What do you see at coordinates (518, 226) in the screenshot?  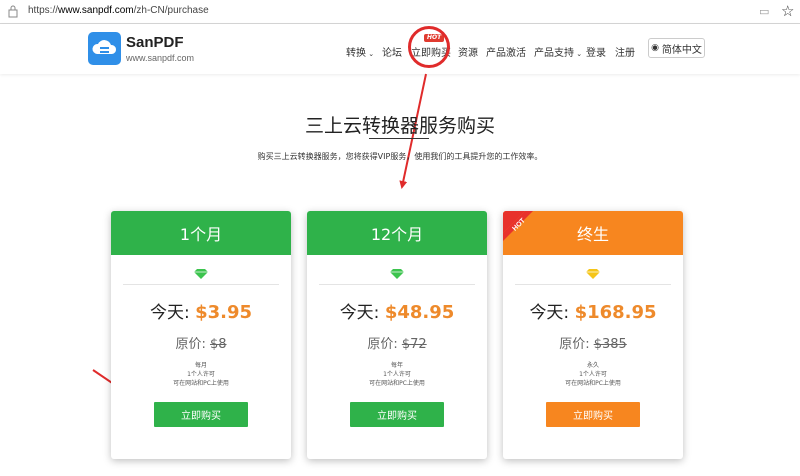 I see `hot-ribbon: HOT` at bounding box center [518, 226].